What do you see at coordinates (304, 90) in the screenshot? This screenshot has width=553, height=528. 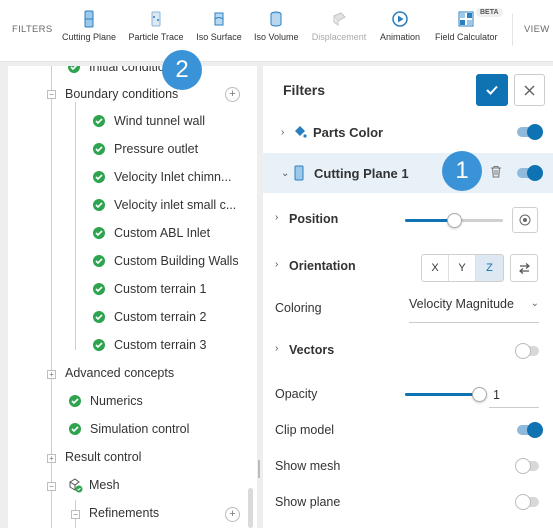 I see `panel-title: Filters` at bounding box center [304, 90].